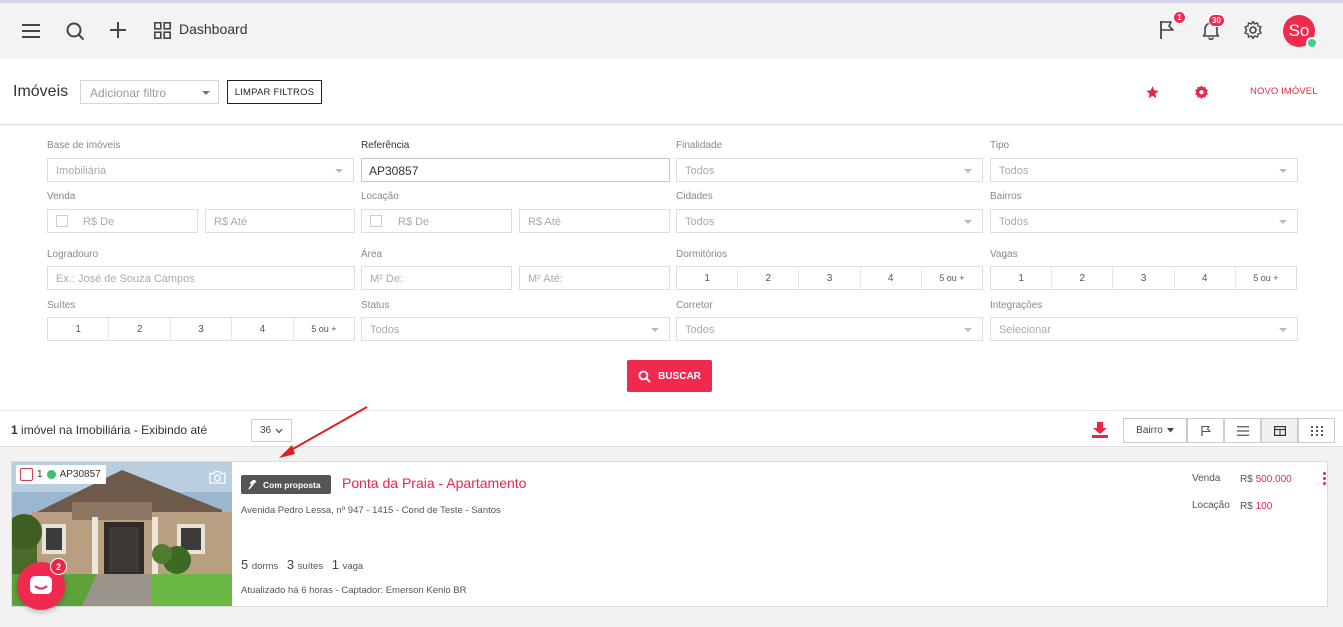 This screenshot has width=1343, height=627. What do you see at coordinates (201, 278) in the screenshot?
I see `logradouro-input: Ex.: José de Souza Campos` at bounding box center [201, 278].